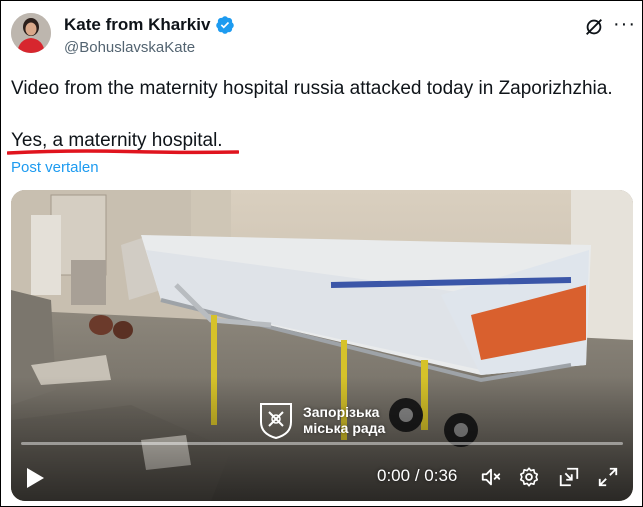  I want to click on play-icon, so click(35, 478).